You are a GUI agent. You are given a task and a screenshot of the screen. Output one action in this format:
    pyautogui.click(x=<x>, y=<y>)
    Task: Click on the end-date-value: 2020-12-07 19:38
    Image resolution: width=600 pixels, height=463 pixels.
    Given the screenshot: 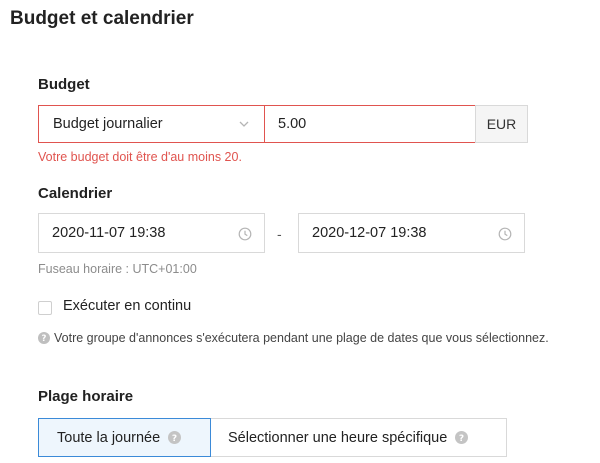 What is the action you would take?
    pyautogui.click(x=369, y=233)
    